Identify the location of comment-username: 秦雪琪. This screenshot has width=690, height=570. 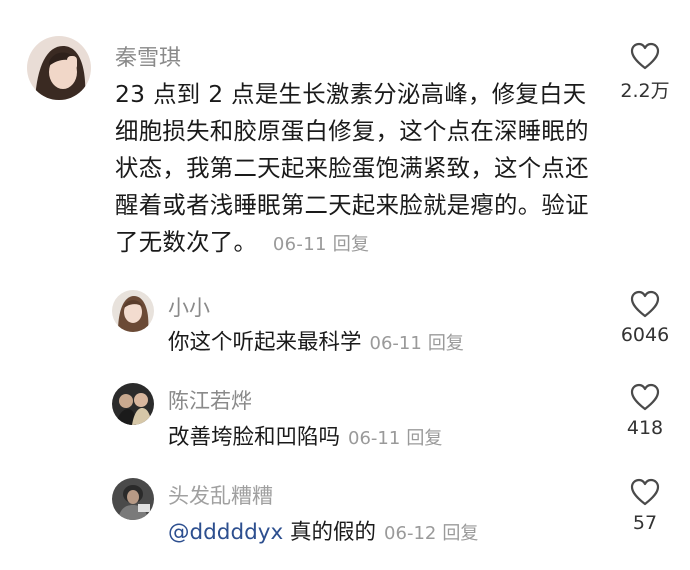
(148, 56).